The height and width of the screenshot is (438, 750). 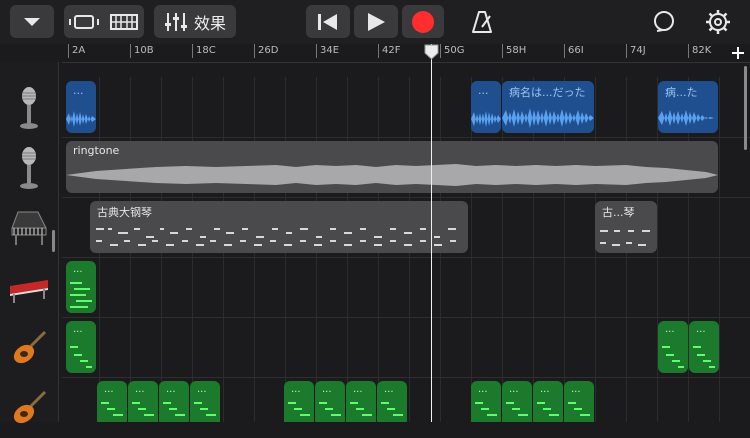 I want to click on loop-region-ringtone: ringtone, so click(x=392, y=167).